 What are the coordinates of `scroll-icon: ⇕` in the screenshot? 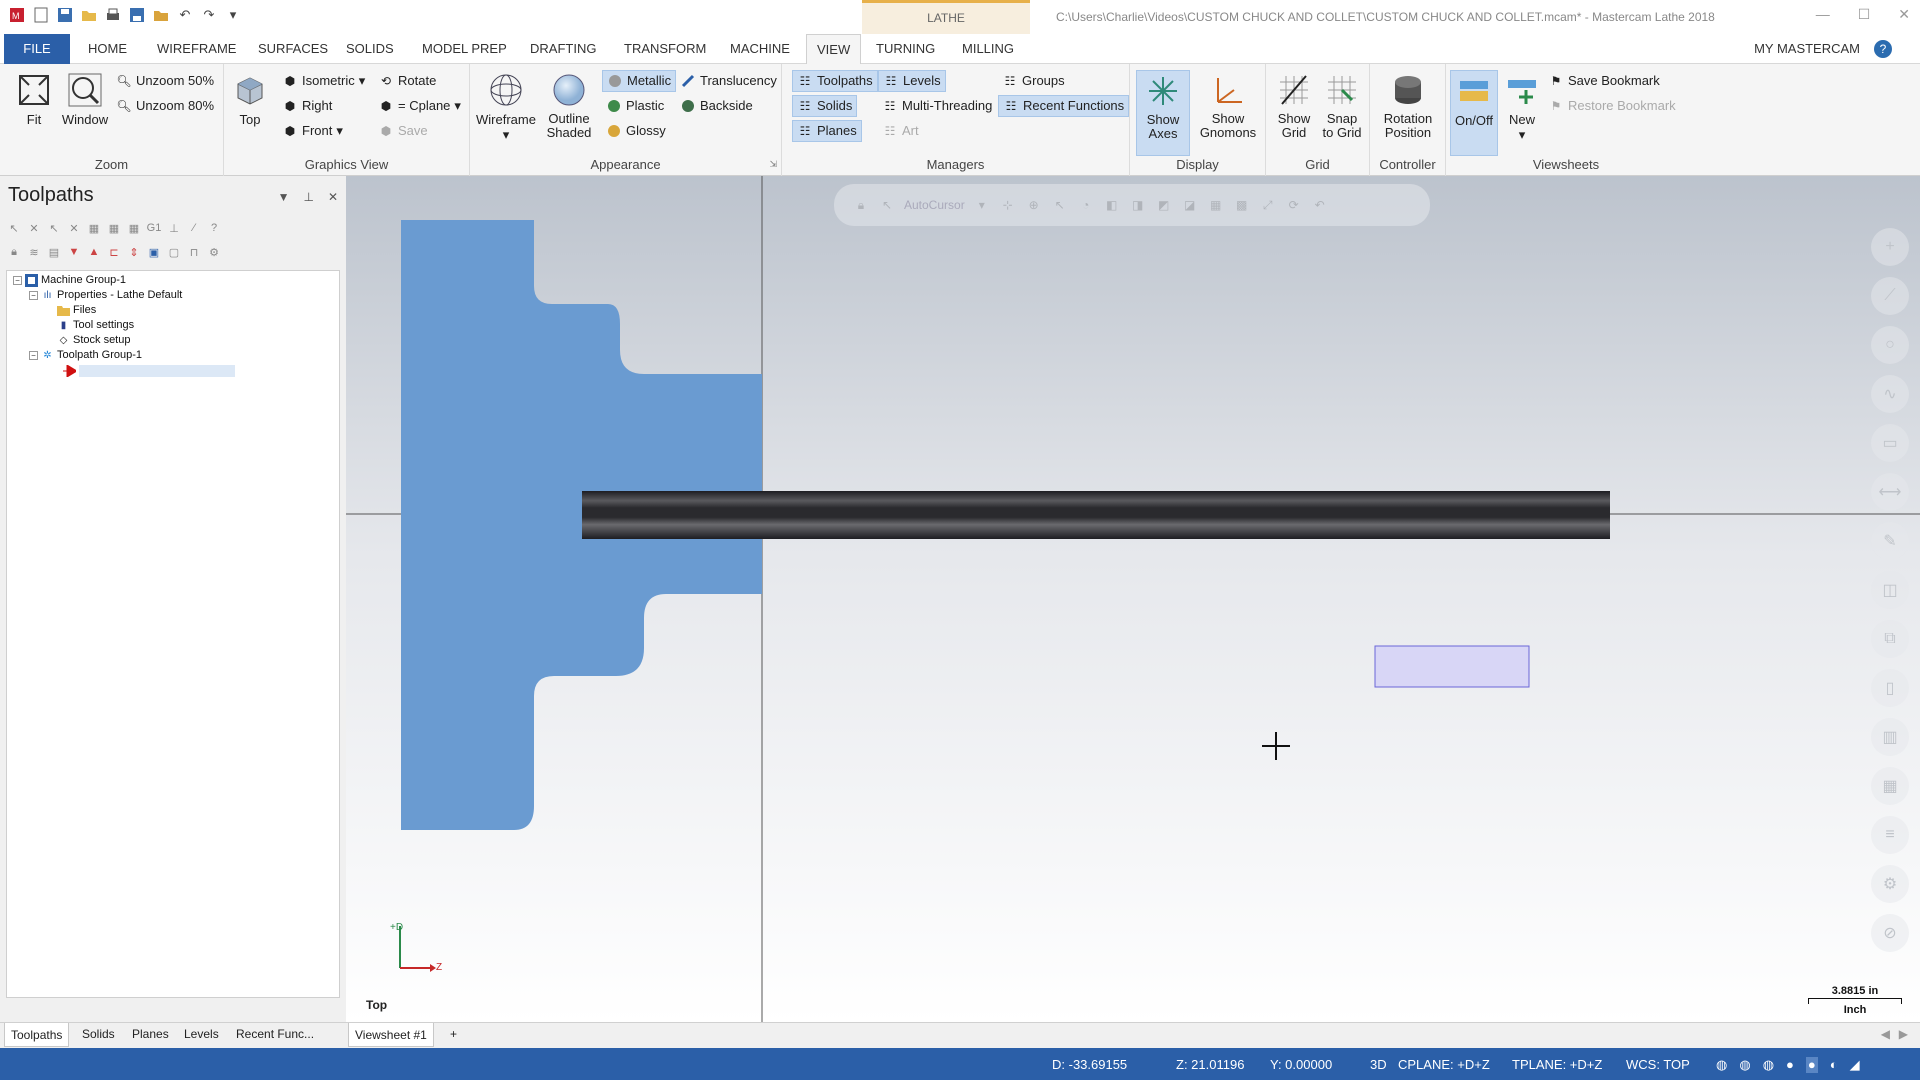 It's located at (134, 252).